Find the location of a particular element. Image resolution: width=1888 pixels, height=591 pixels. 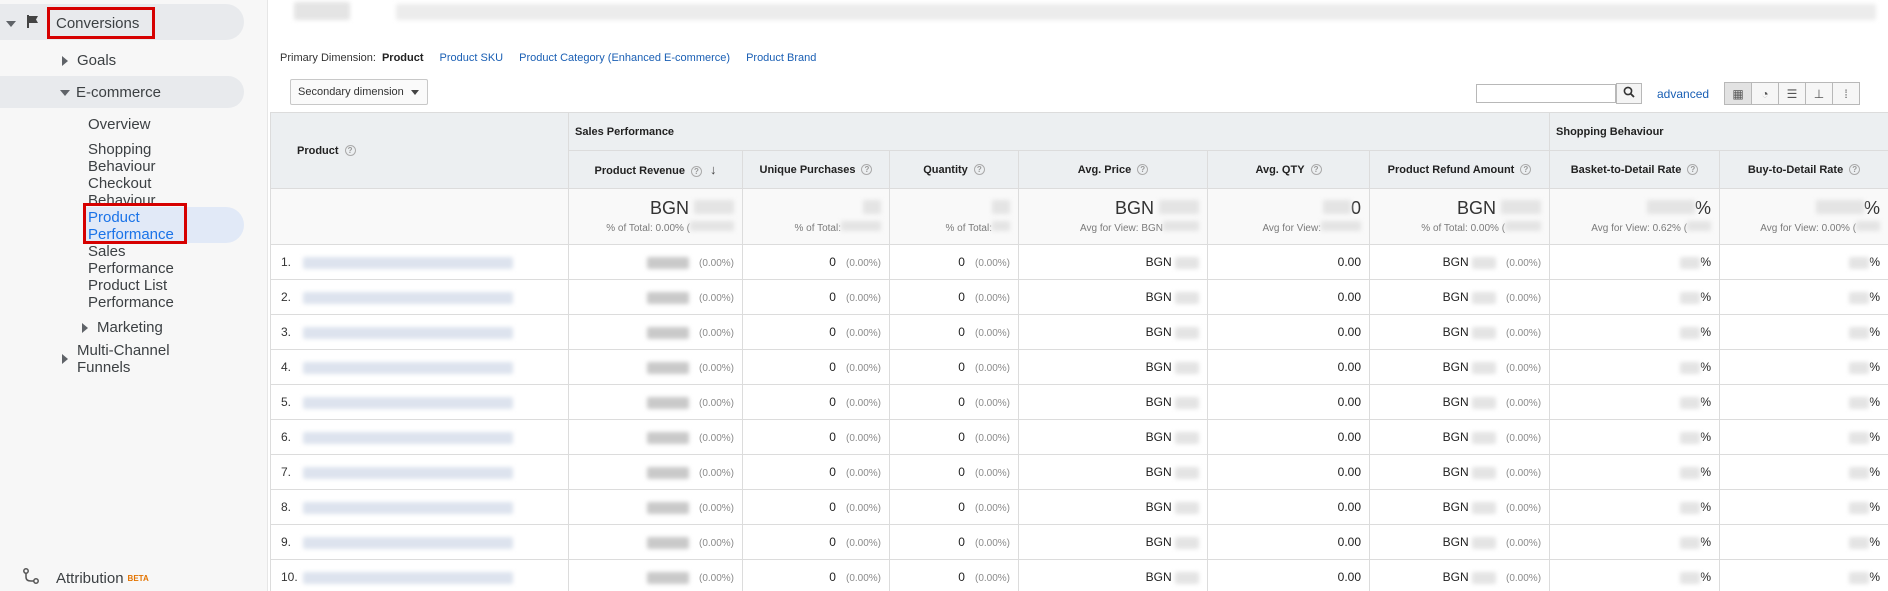

product-cell: 8. is located at coordinates (419, 507).